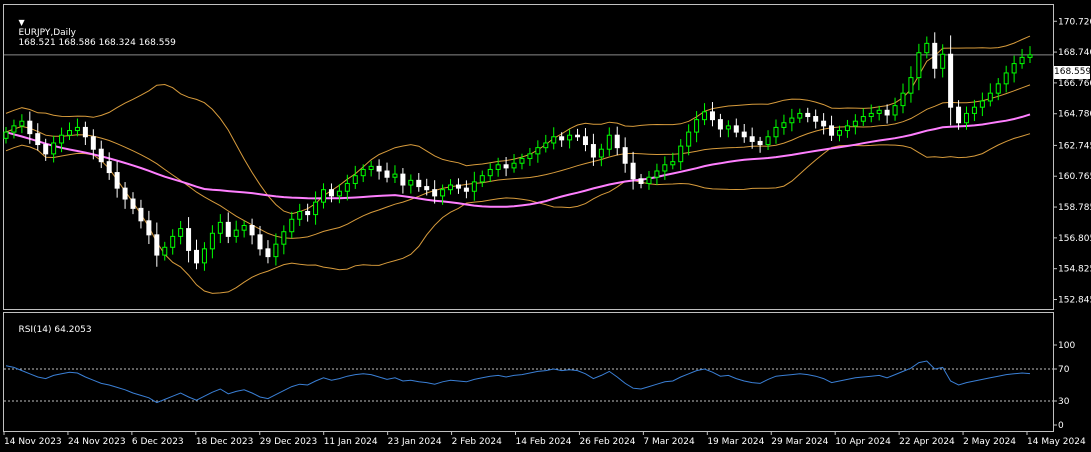 This screenshot has width=1091, height=452. What do you see at coordinates (97, 43) in the screenshot?
I see `ohlc-values: 168.521 168.586 168.324 168.559` at bounding box center [97, 43].